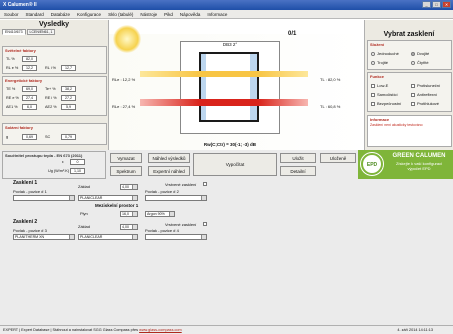 The image size is (453, 334). What do you see at coordinates (373, 103) in the screenshot?
I see `check-safety-box` at bounding box center [373, 103].